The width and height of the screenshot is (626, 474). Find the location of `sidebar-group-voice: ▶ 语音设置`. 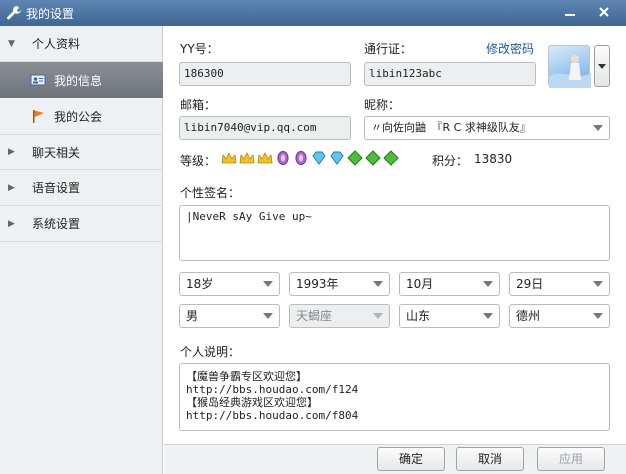

sidebar-group-voice: ▶ 语音设置 is located at coordinates (81, 188).